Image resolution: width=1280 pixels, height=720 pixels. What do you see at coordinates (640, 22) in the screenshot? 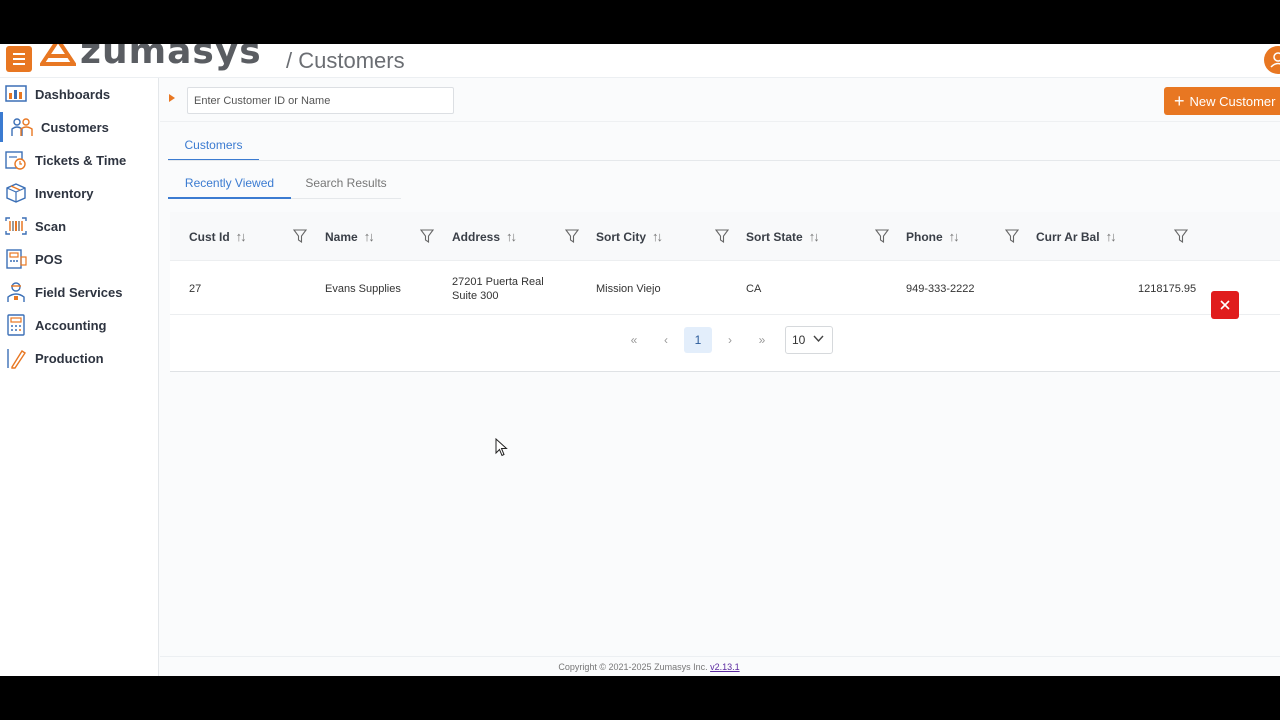
I see `letterbox-top` at bounding box center [640, 22].